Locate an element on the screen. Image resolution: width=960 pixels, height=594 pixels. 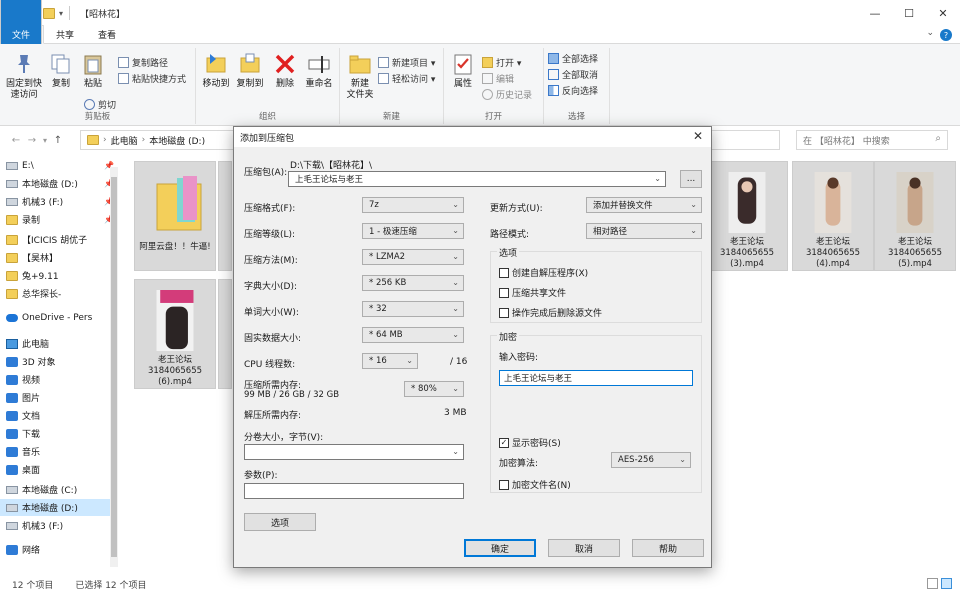
sidebar-item: 网络 is located at coordinates (61, 549).